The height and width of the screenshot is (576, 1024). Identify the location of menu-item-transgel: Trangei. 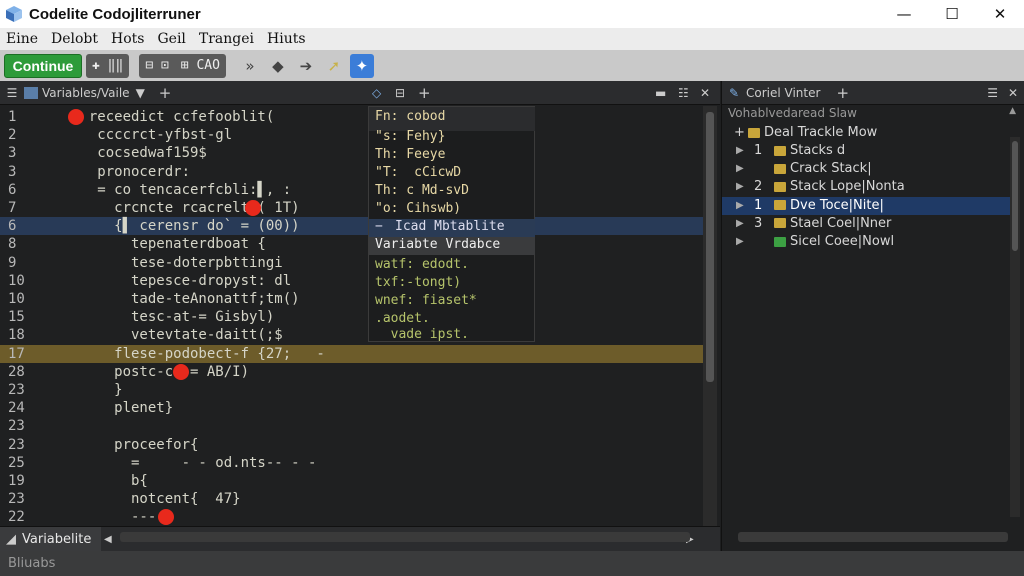
(227, 39).